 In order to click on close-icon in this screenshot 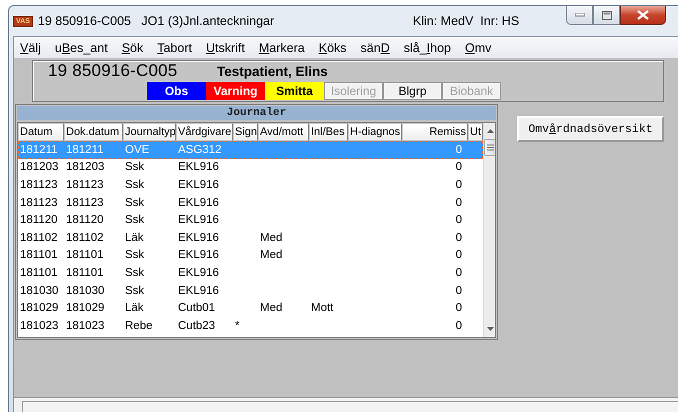, I will do `click(643, 15)`.